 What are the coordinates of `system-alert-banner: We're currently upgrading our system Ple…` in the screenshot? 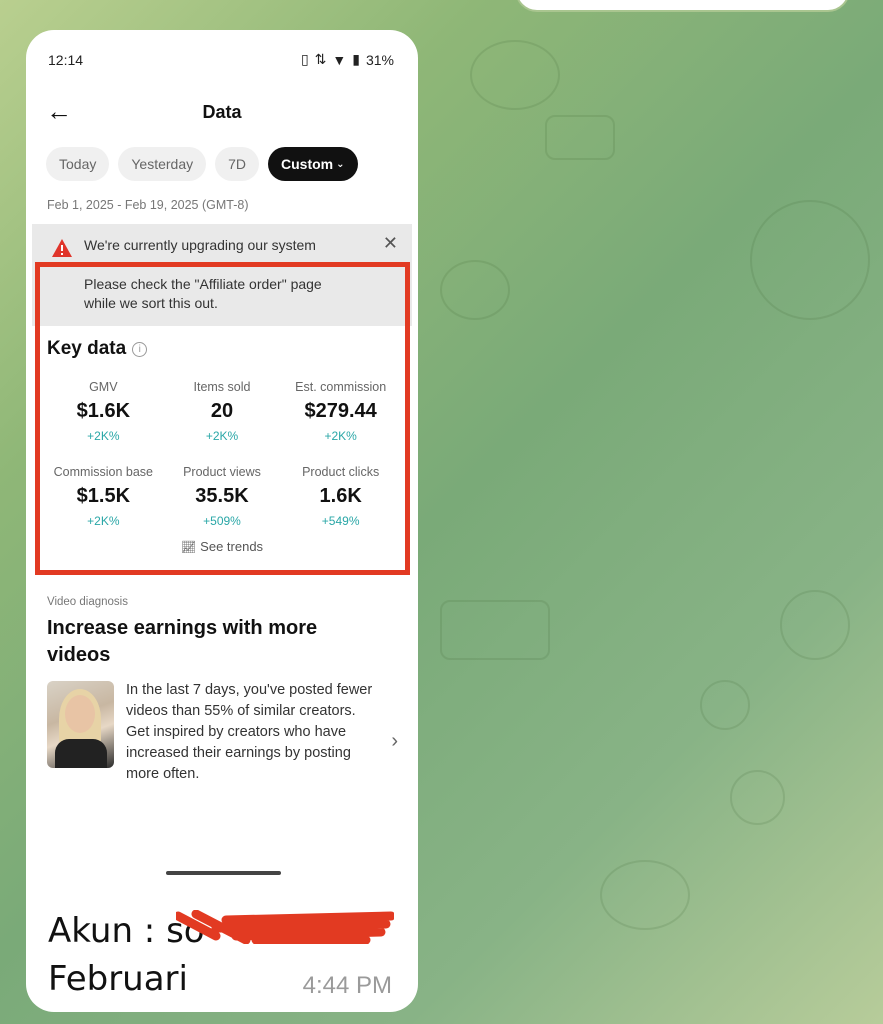 It's located at (222, 275).